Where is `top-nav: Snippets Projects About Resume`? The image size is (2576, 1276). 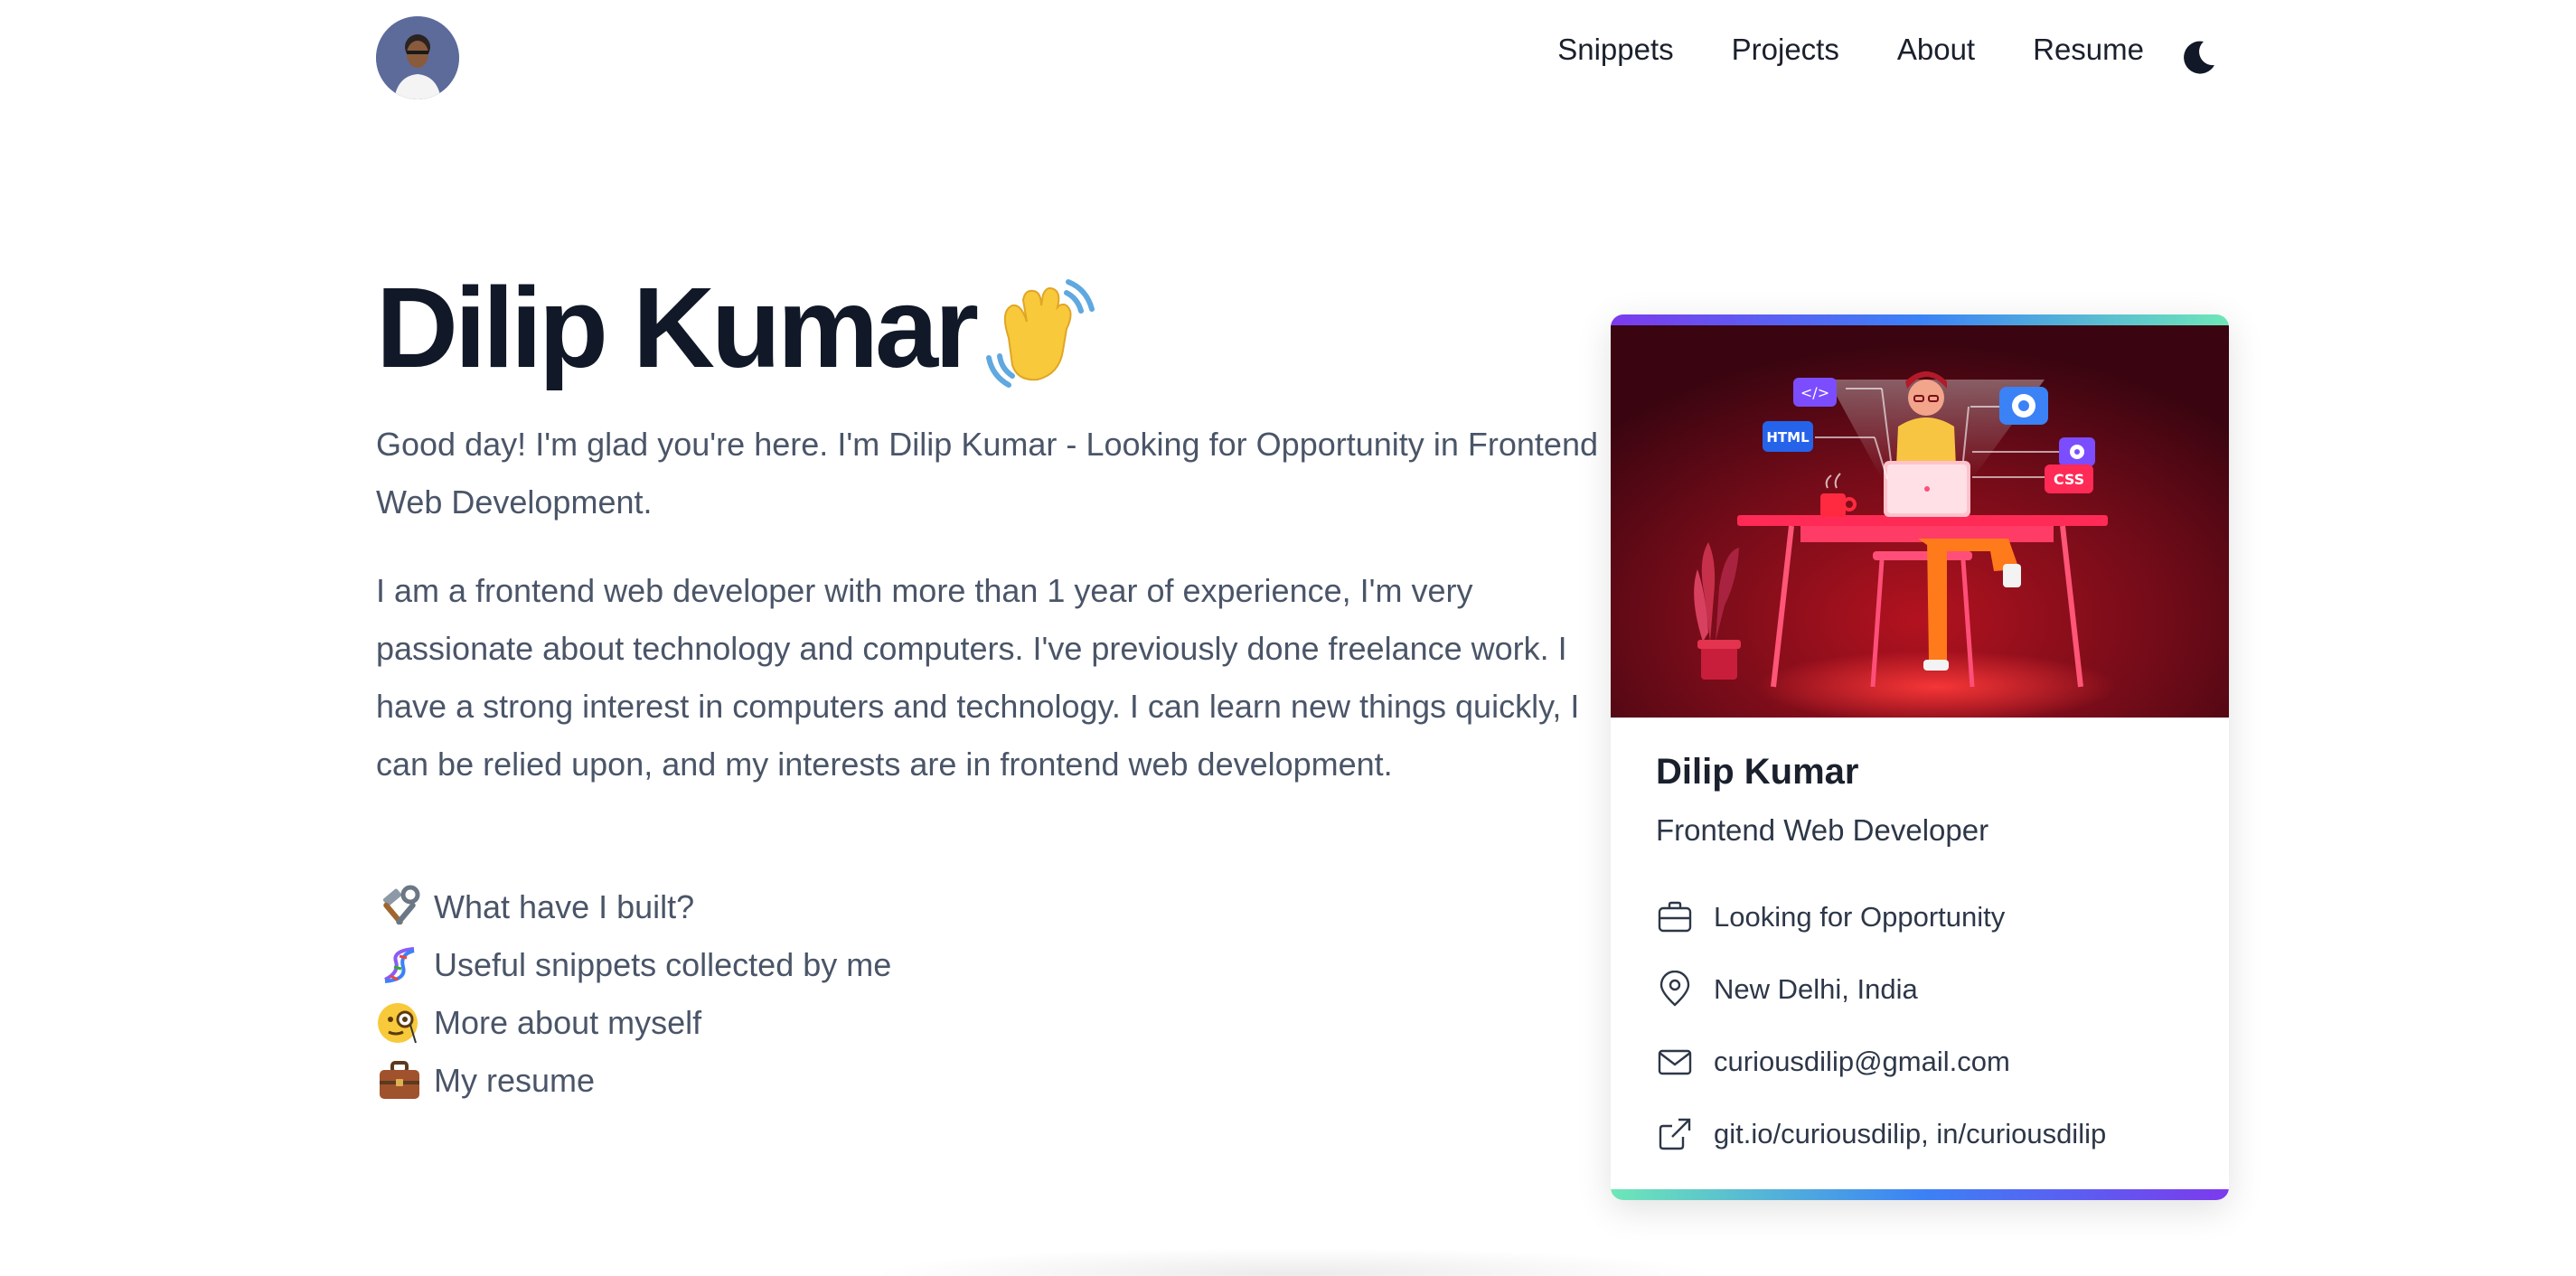
top-nav: Snippets Projects About Resume is located at coordinates (1288, 58).